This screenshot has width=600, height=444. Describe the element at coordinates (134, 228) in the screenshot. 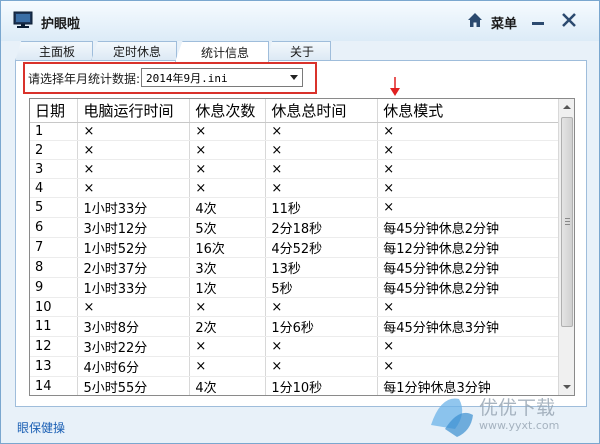

I see `cell-runtime: 3小时12分` at that location.